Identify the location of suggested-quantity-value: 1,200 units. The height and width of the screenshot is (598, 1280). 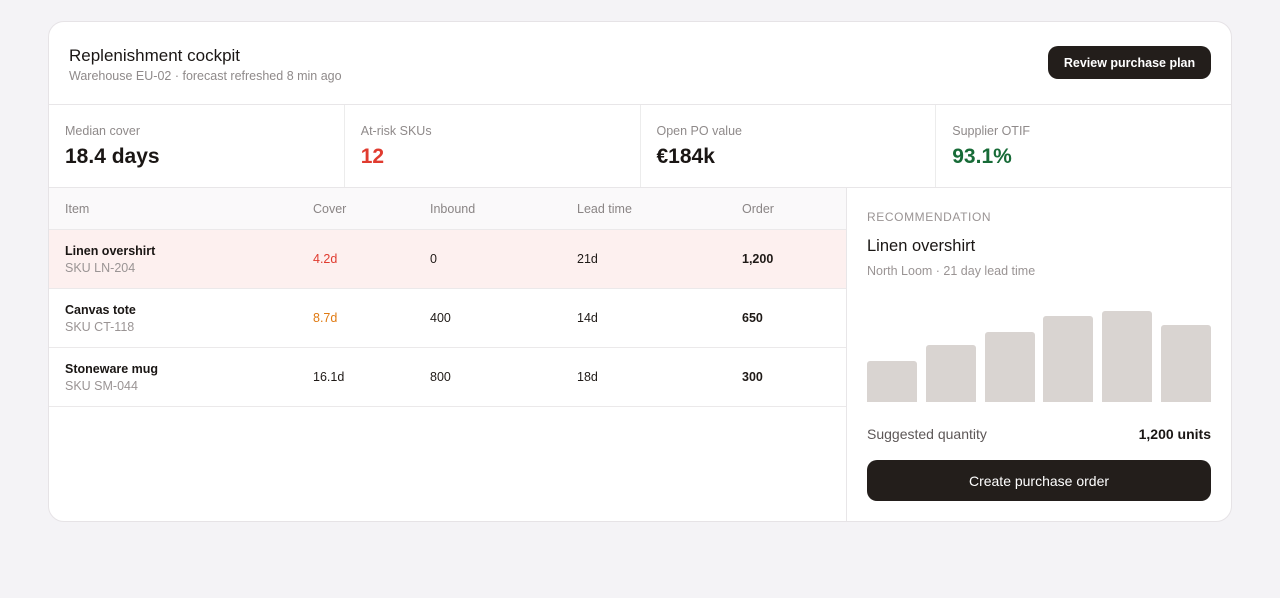
(1174, 434).